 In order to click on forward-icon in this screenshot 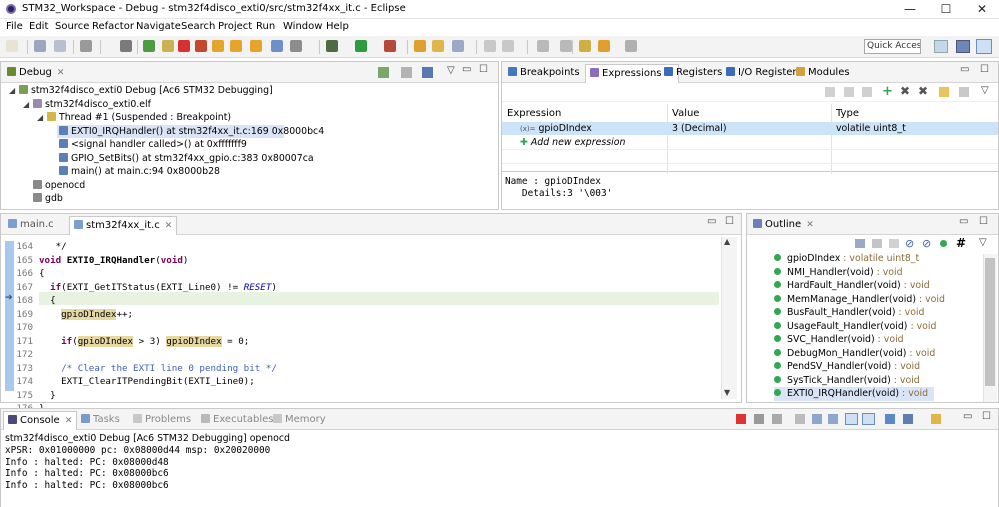, I will do `click(631, 46)`.